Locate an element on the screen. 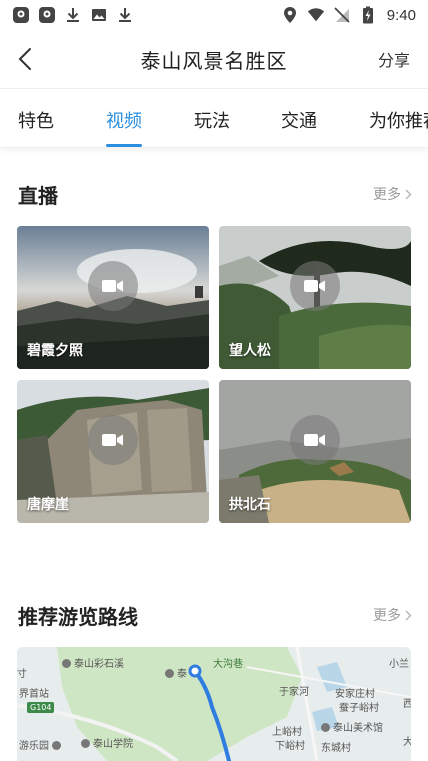 This screenshot has height=761, width=428. map-poi-label: 泰山彩石溪 is located at coordinates (93, 662).